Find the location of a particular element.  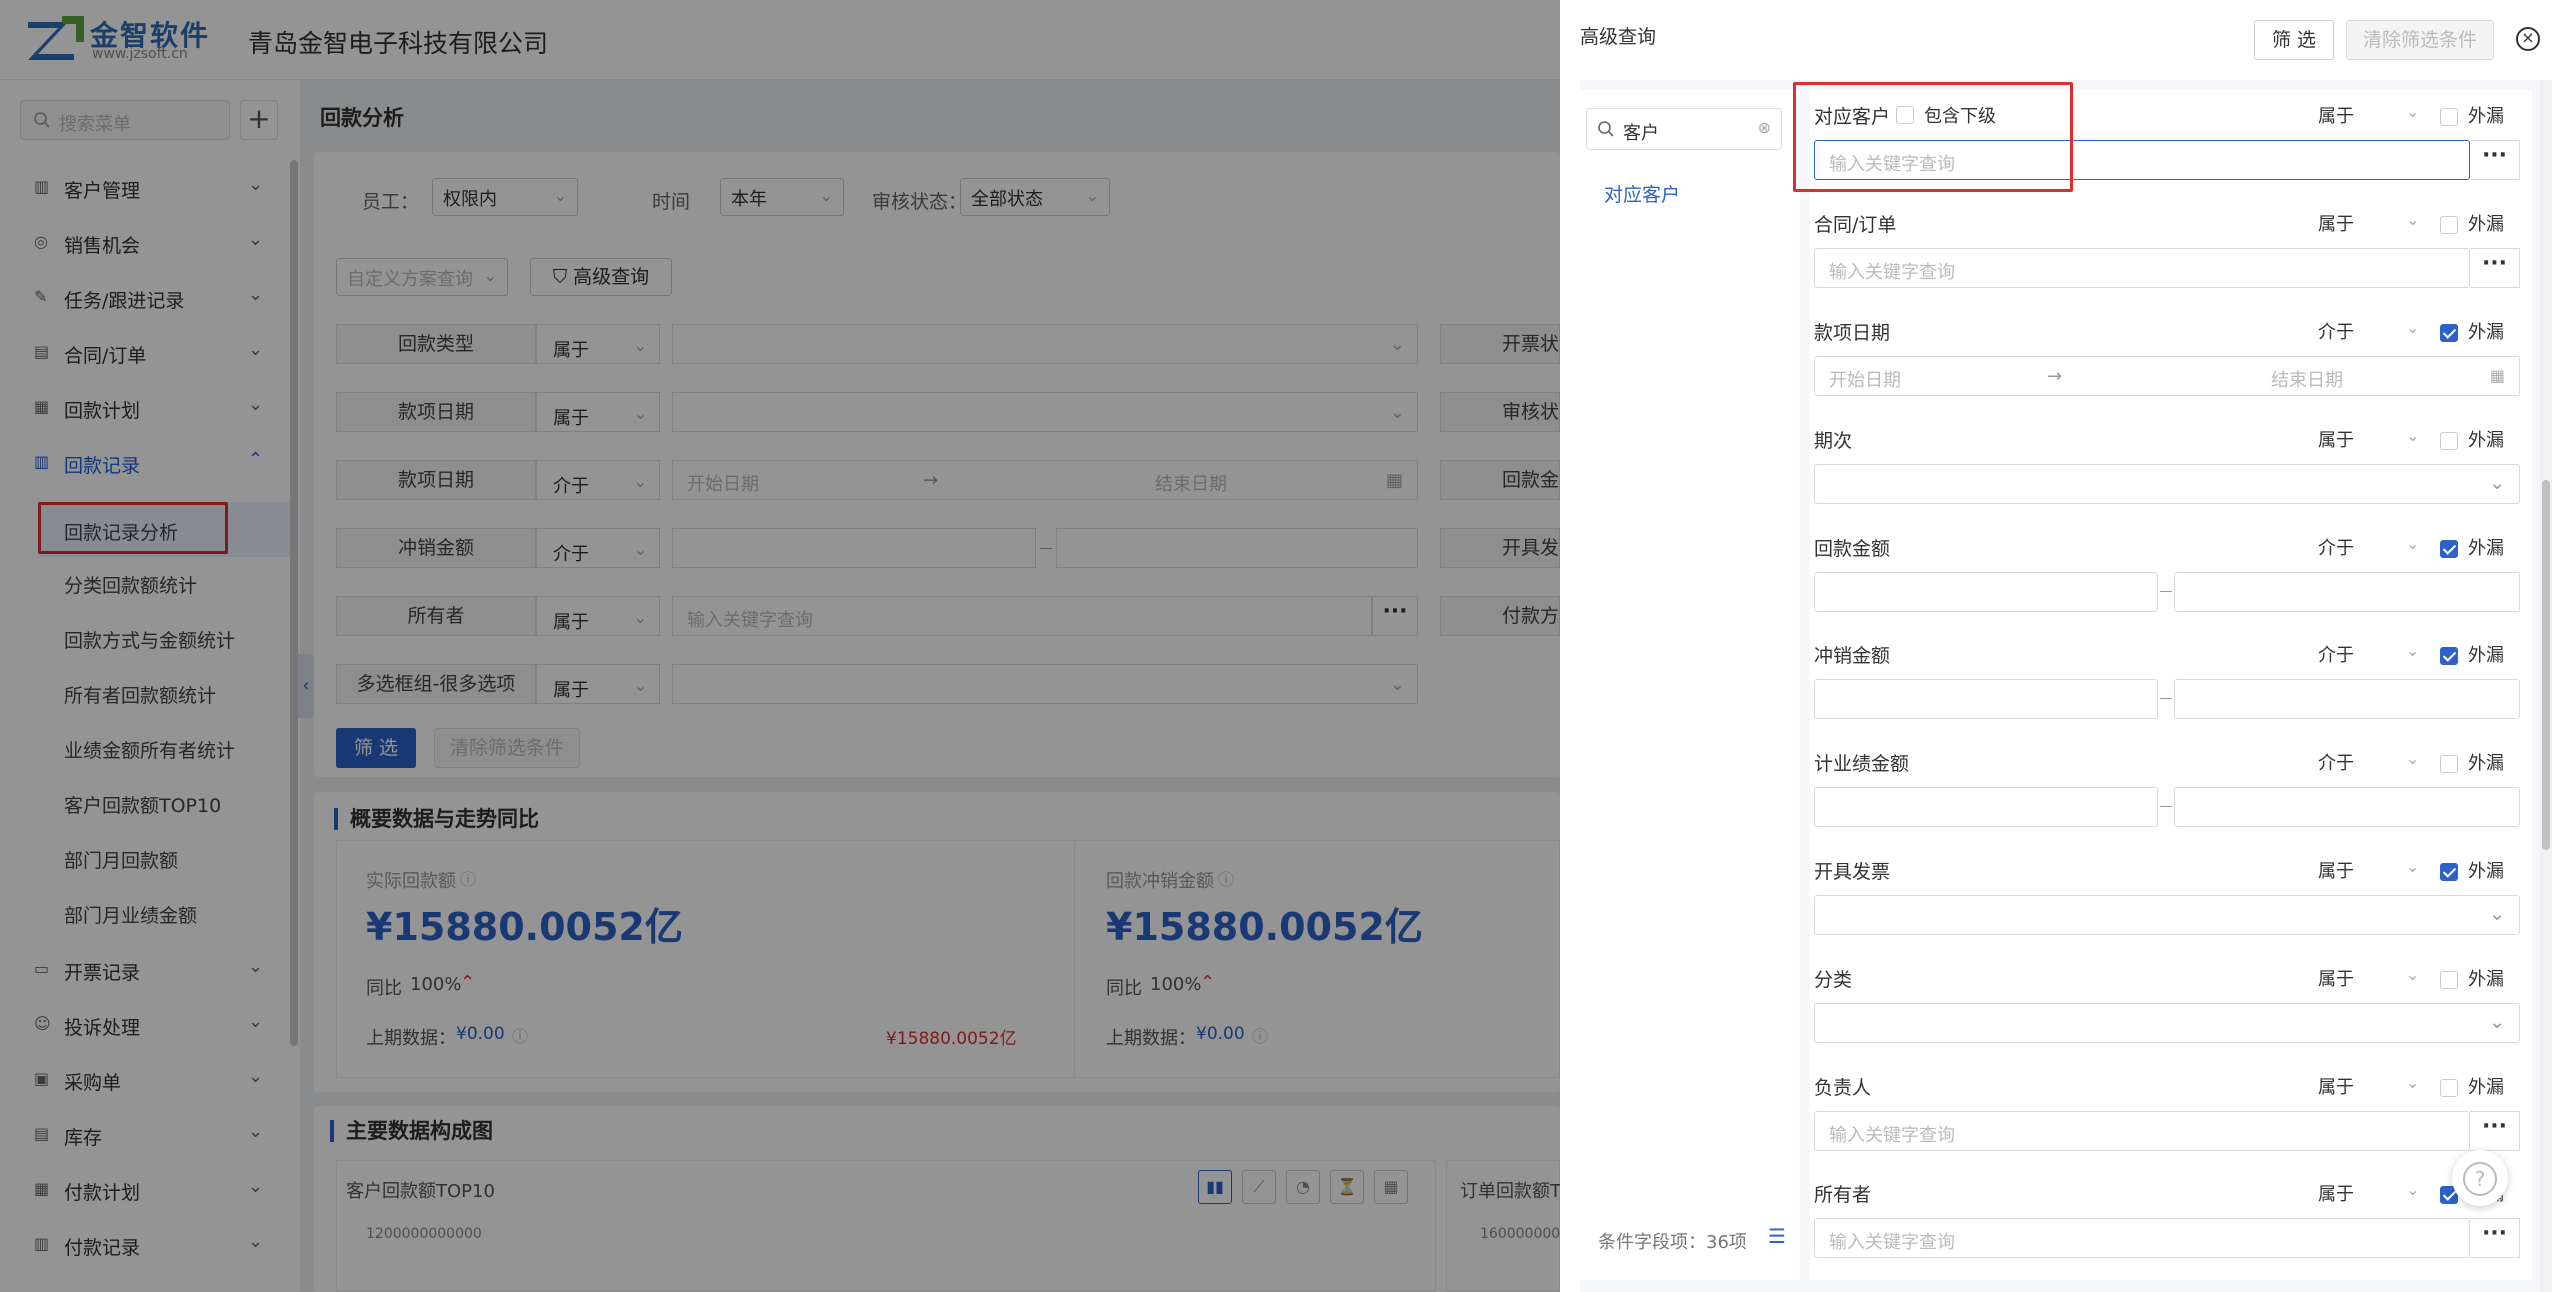

field-payment-amount: 回款金额 介于 ⌄ 外漏 is located at coordinates (2167, 576).